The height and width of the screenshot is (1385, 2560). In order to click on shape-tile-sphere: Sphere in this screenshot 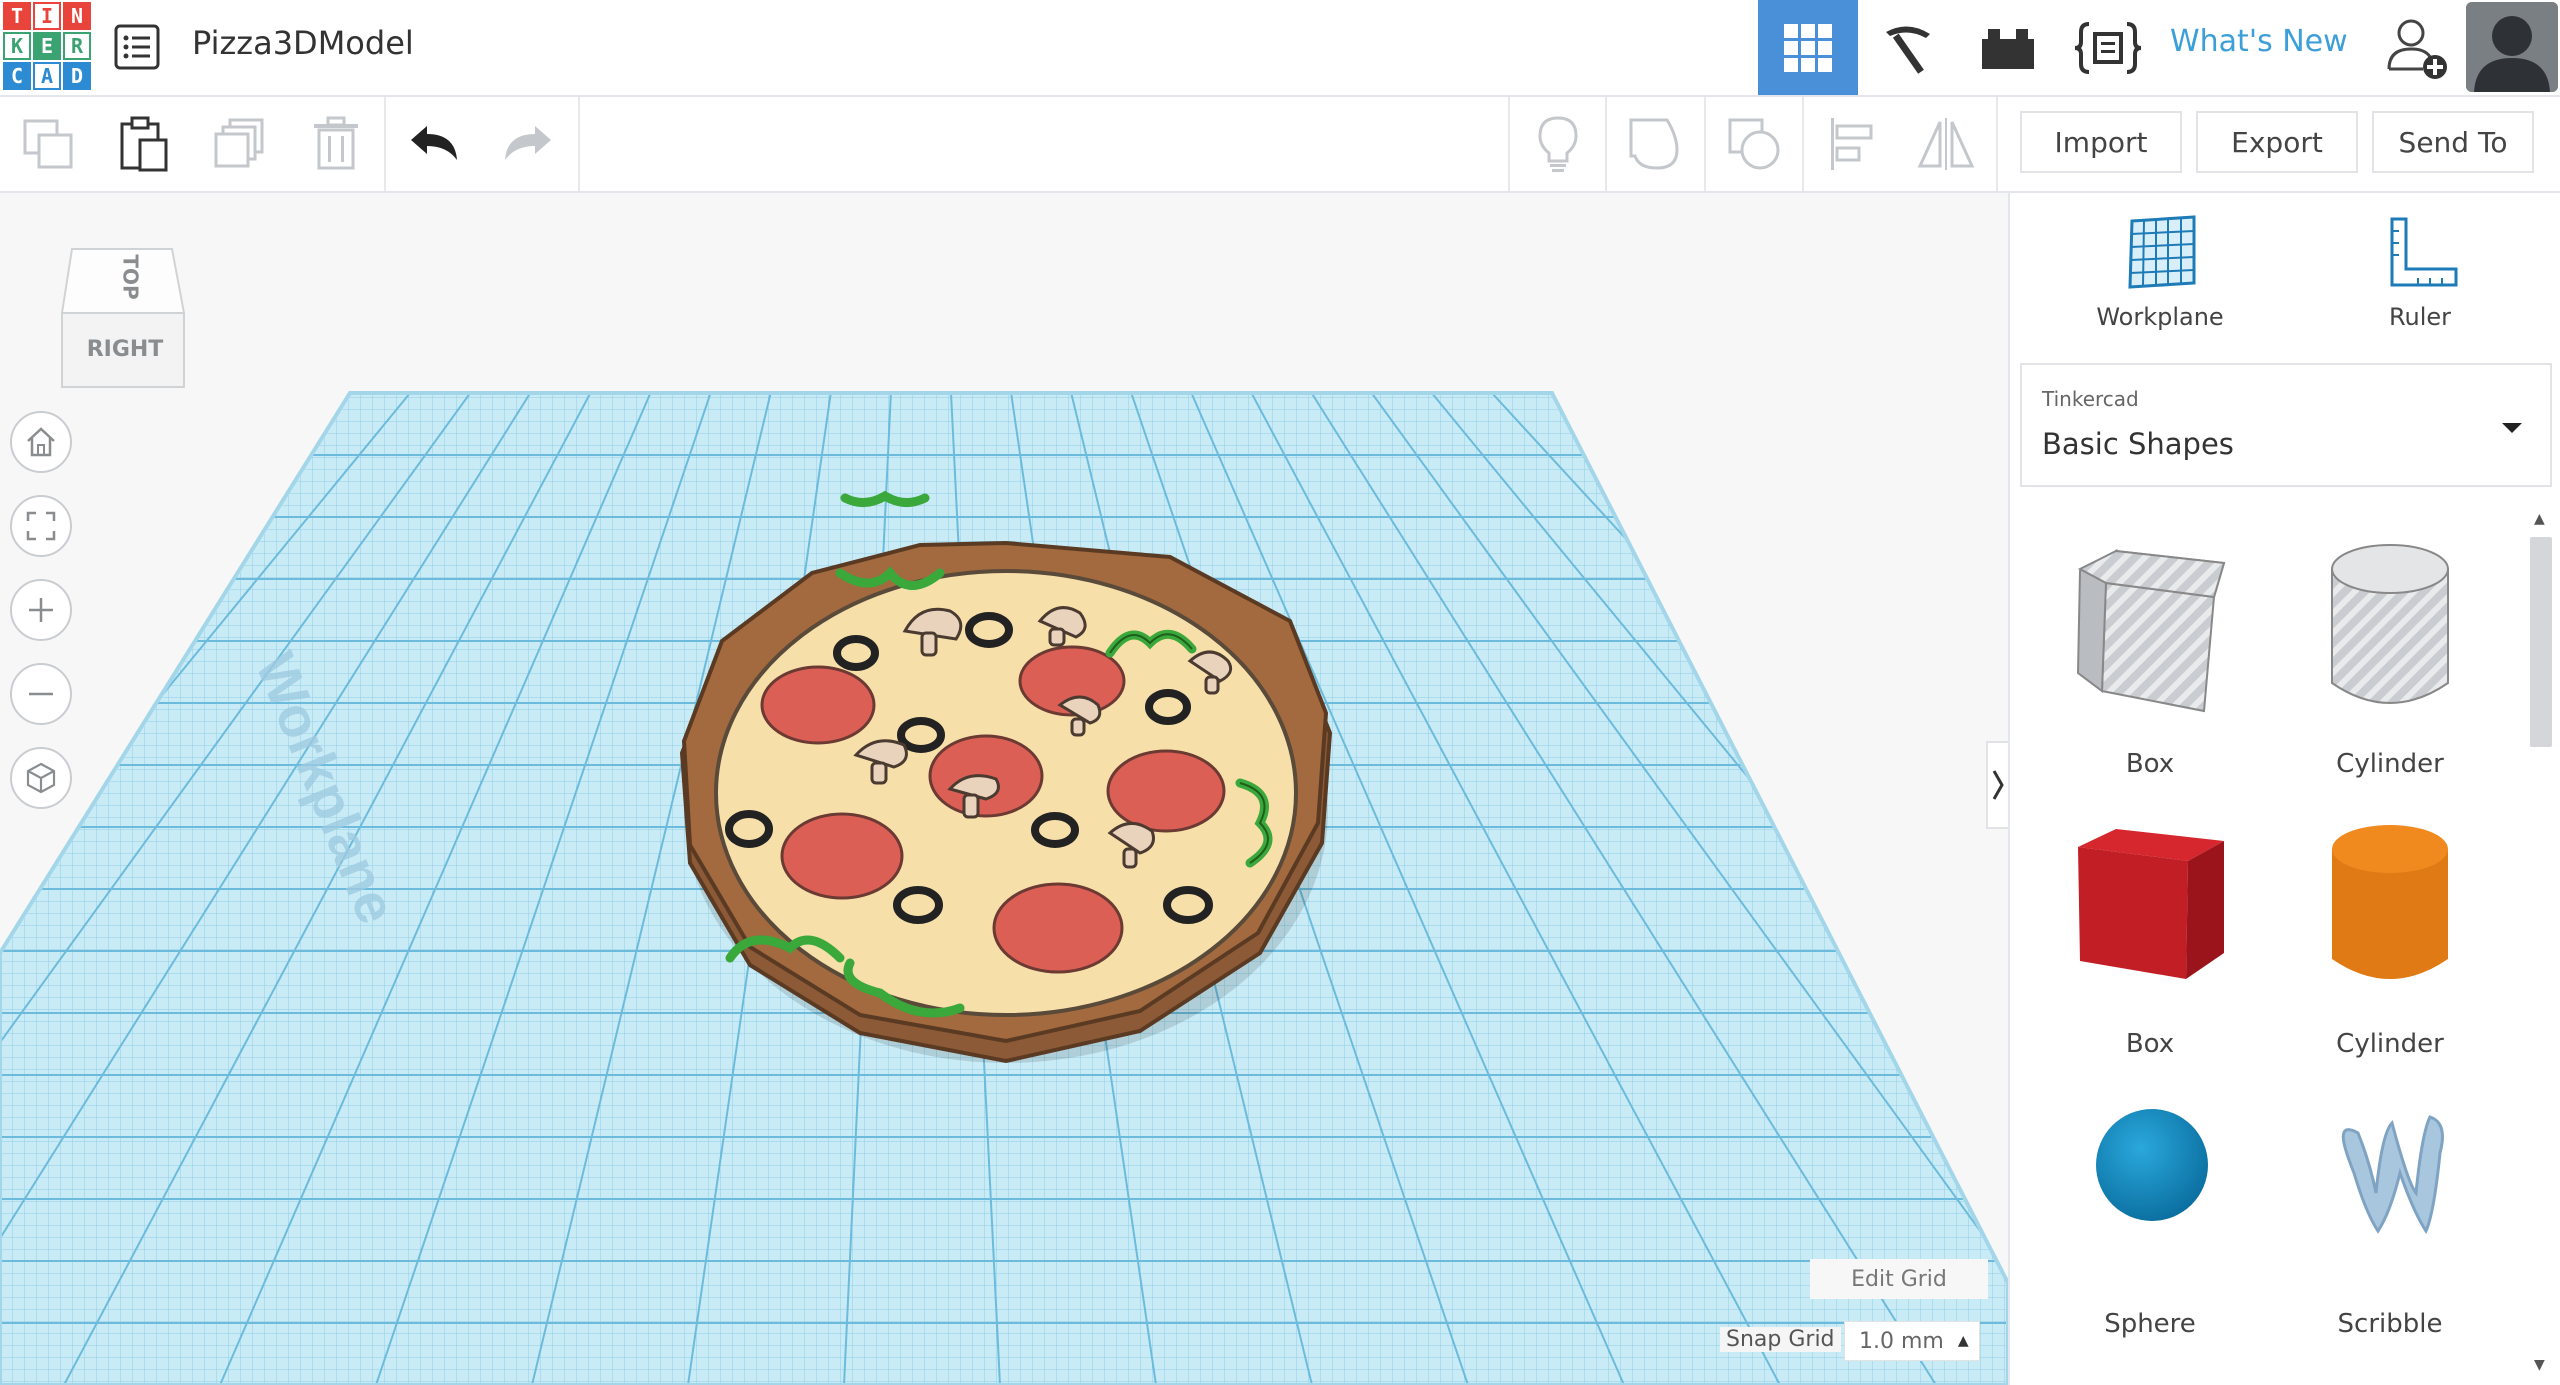, I will do `click(2150, 1213)`.